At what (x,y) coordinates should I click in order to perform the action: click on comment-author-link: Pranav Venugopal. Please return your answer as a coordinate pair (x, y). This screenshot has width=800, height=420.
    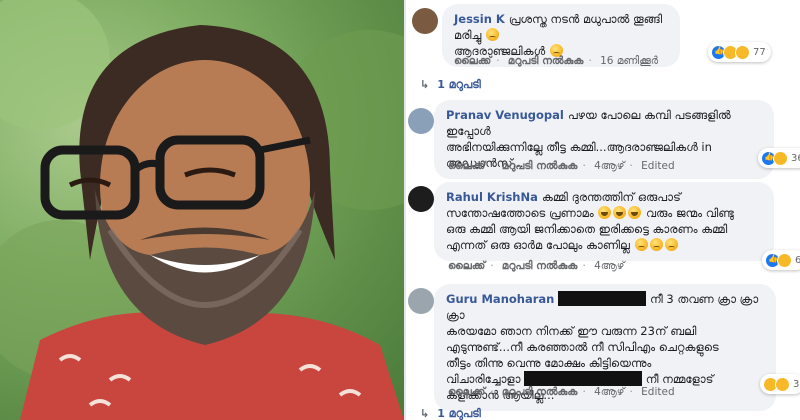
    Looking at the image, I should click on (505, 115).